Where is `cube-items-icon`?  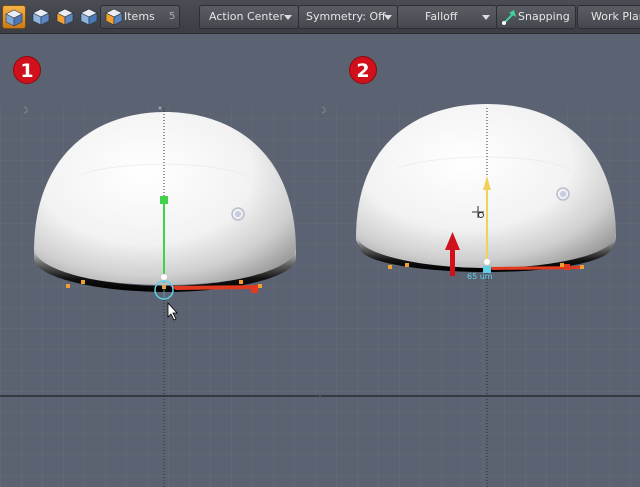
cube-items-icon is located at coordinates (114, 17).